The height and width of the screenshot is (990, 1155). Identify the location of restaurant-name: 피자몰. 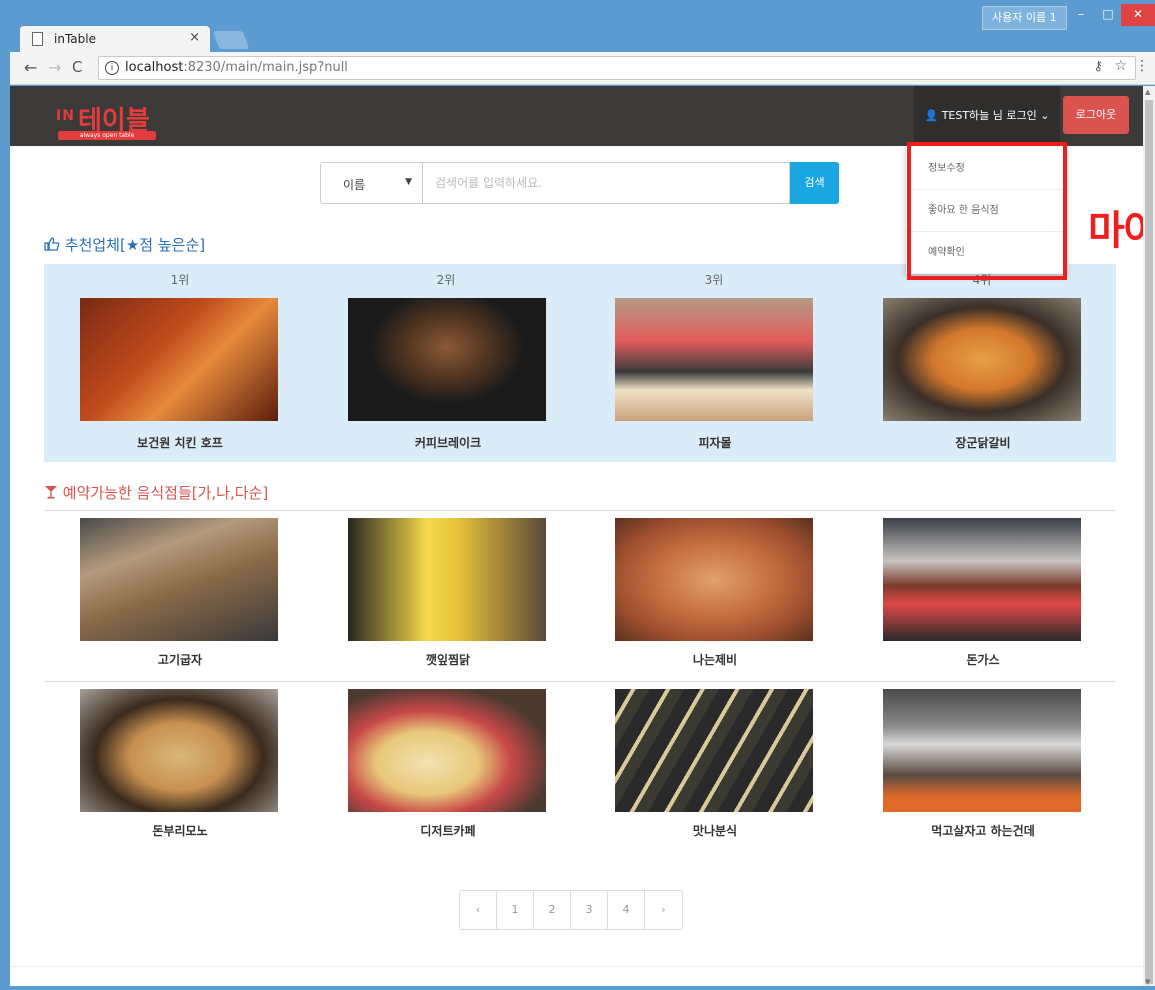
(715, 442).